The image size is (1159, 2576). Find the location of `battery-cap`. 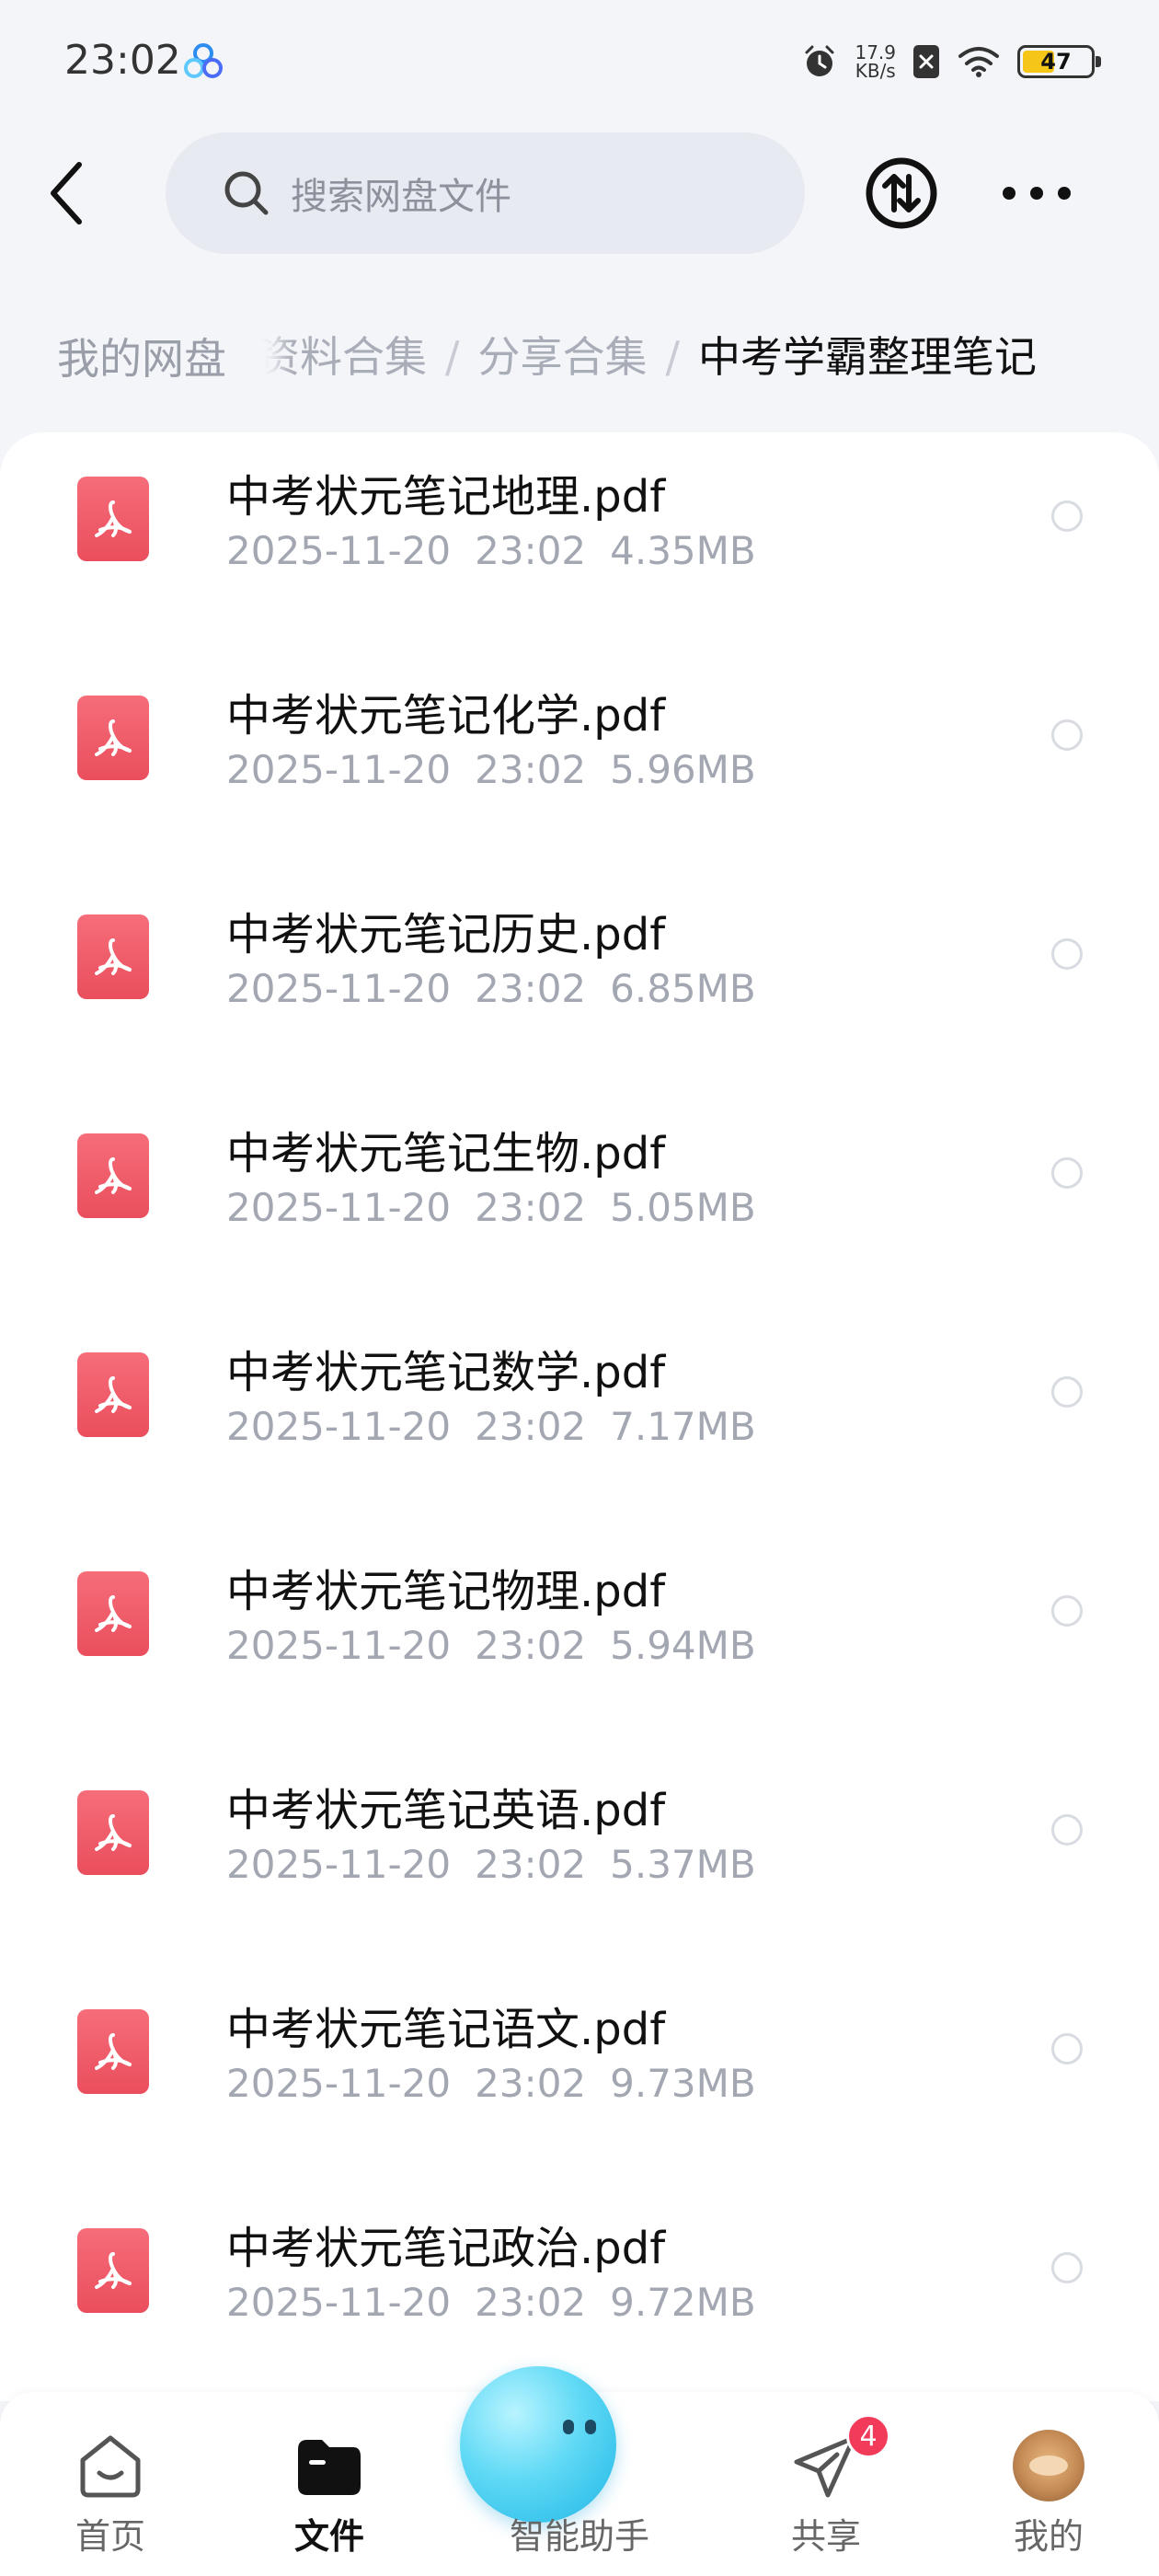

battery-cap is located at coordinates (1098, 61).